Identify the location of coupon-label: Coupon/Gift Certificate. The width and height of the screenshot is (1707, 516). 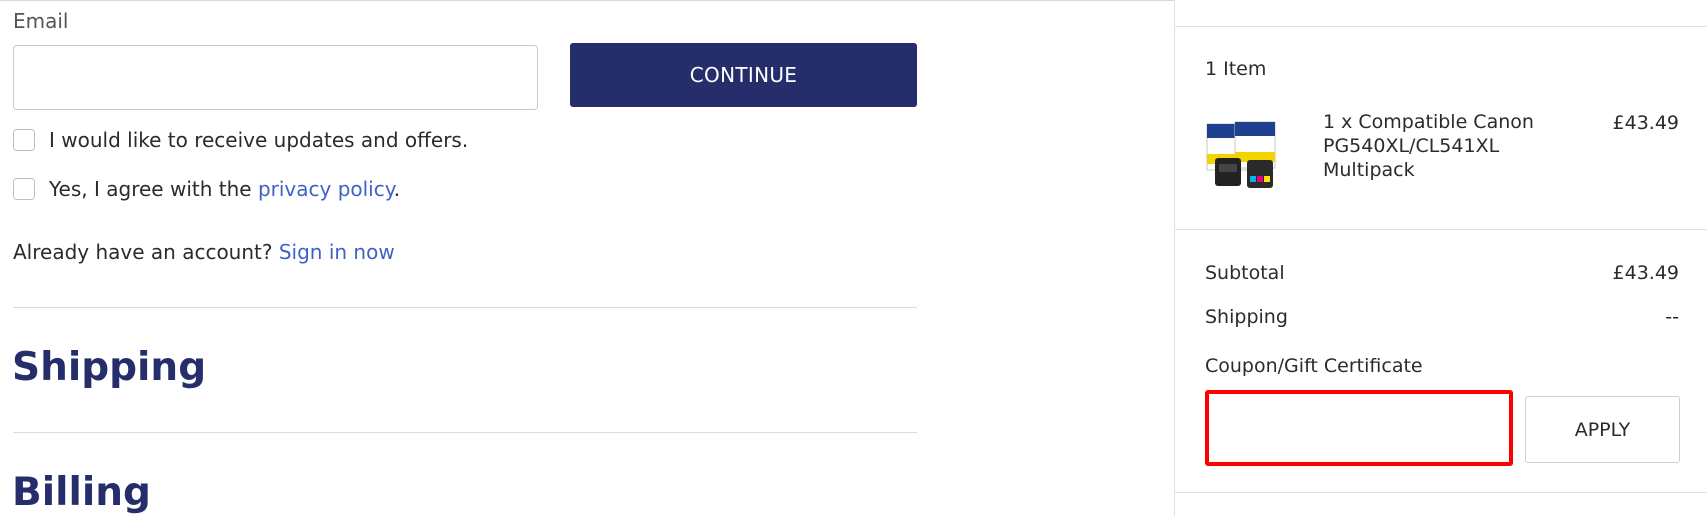
(1314, 366).